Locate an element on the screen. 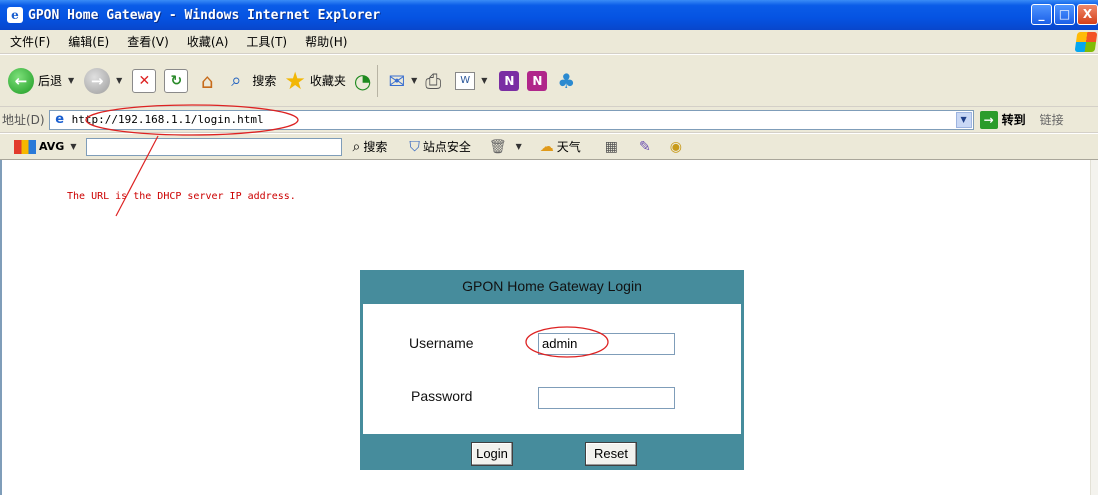 This screenshot has width=1098, height=495. avg-weather-label: 天气 is located at coordinates (568, 147).